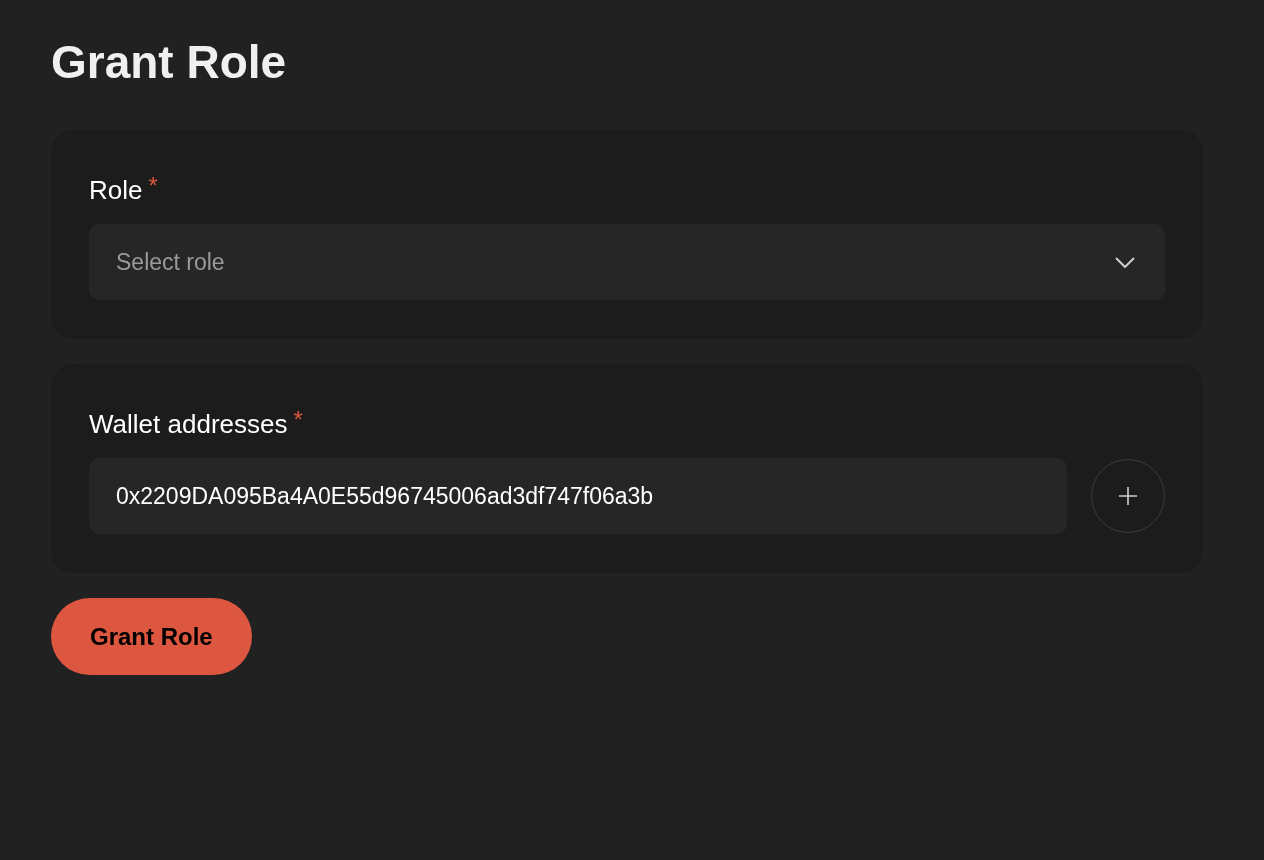 The width and height of the screenshot is (1264, 860). Describe the element at coordinates (169, 62) in the screenshot. I see `page-title: Grant Role` at that location.